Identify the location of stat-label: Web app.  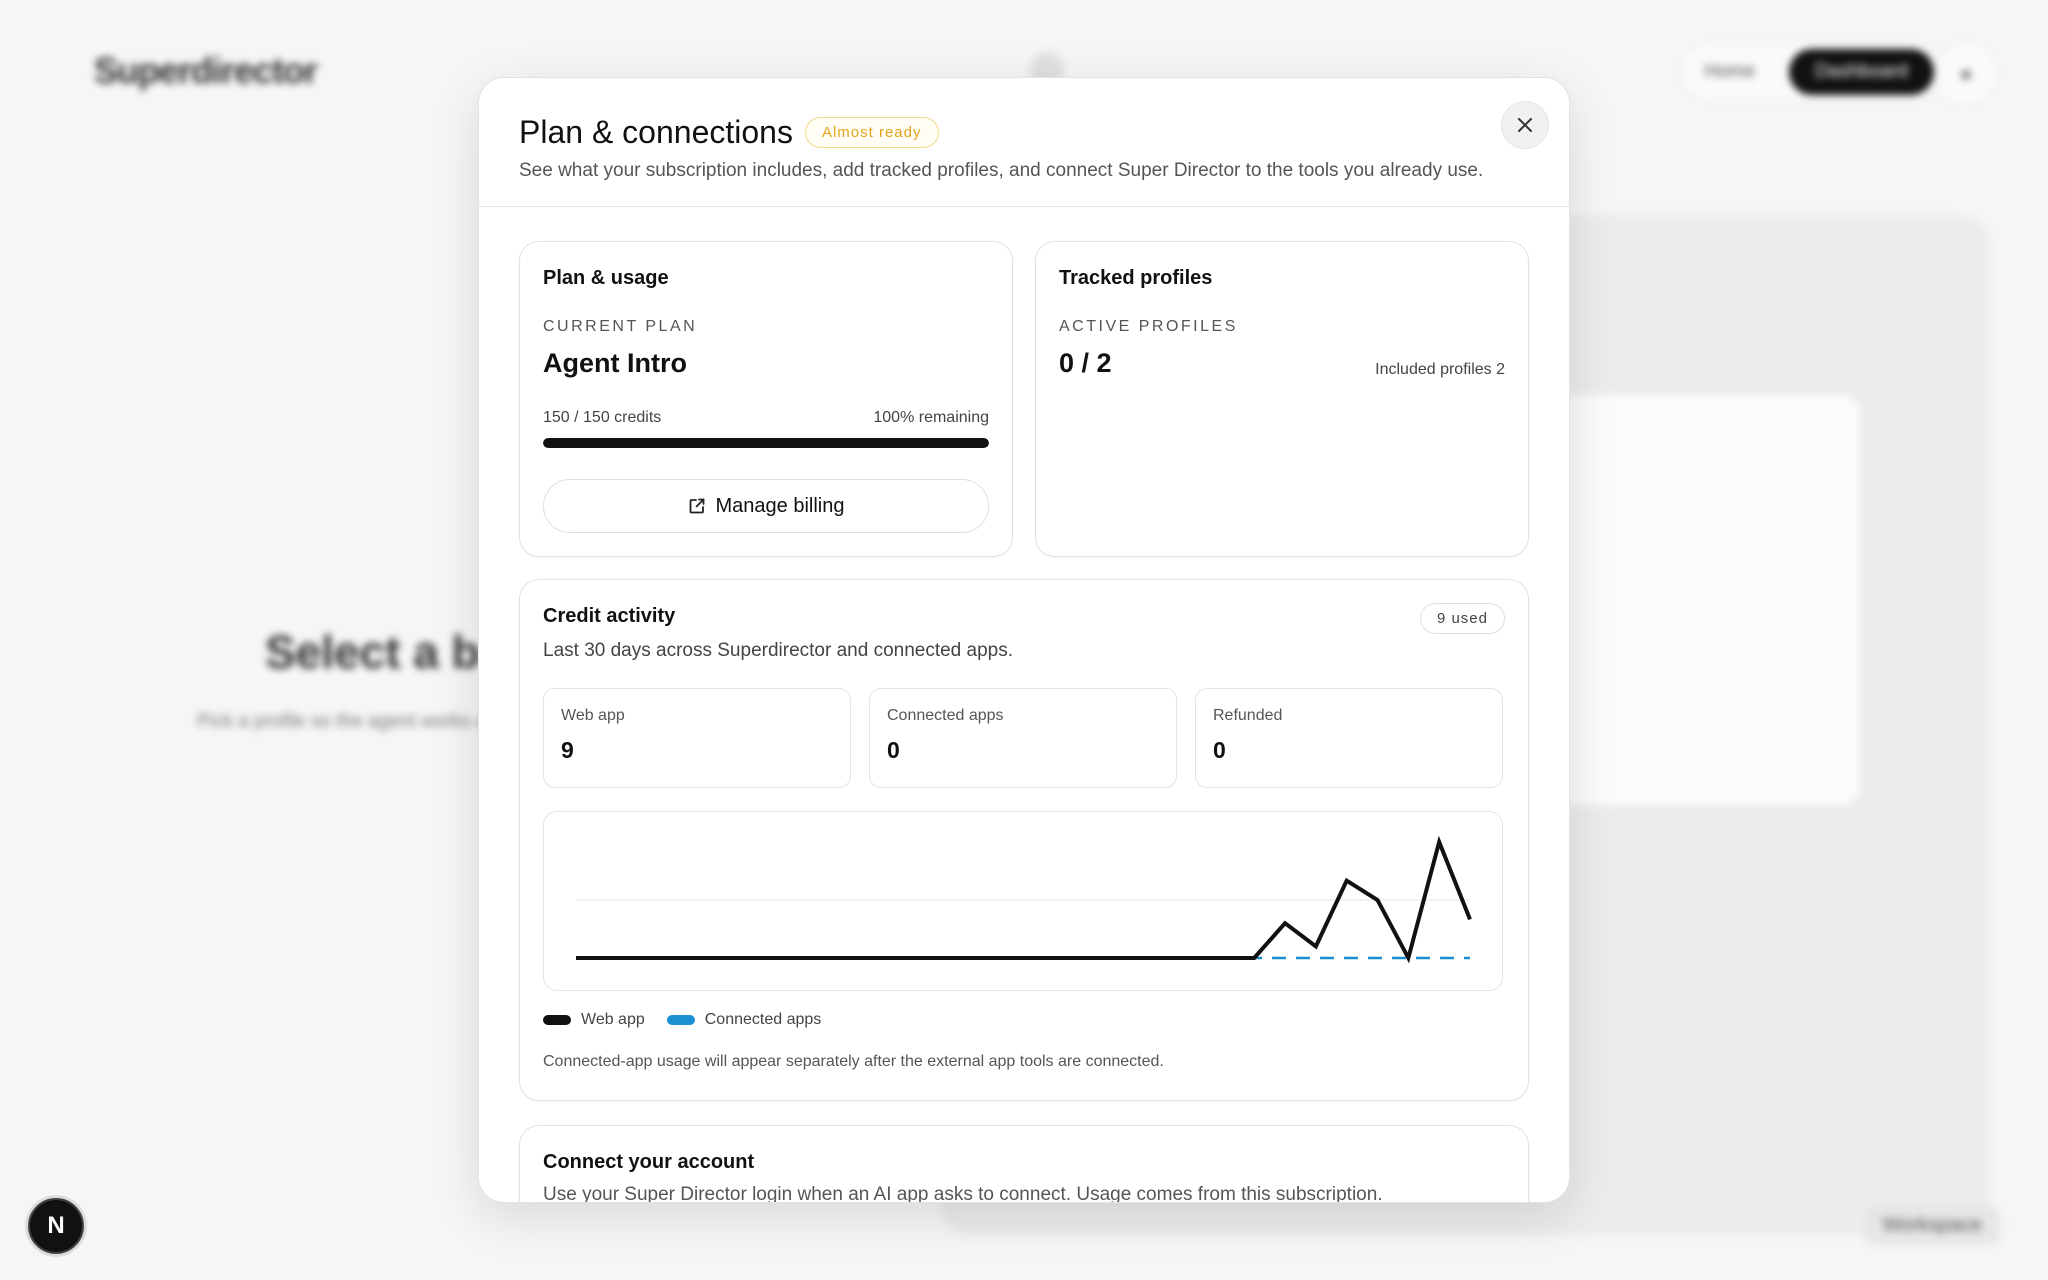
(593, 715).